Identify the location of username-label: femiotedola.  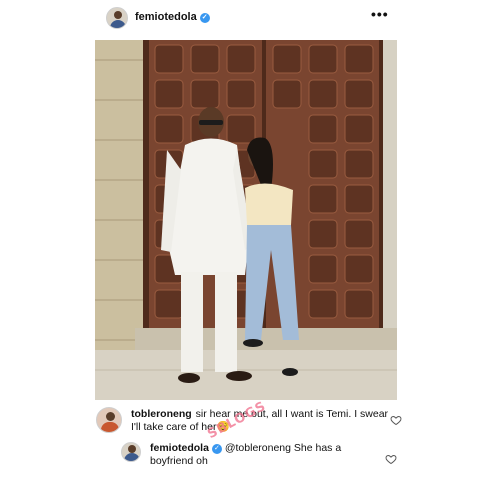
(166, 17).